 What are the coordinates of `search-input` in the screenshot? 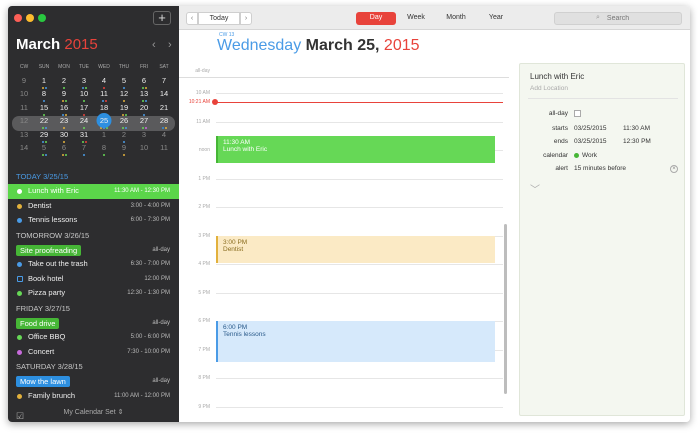 It's located at (618, 18).